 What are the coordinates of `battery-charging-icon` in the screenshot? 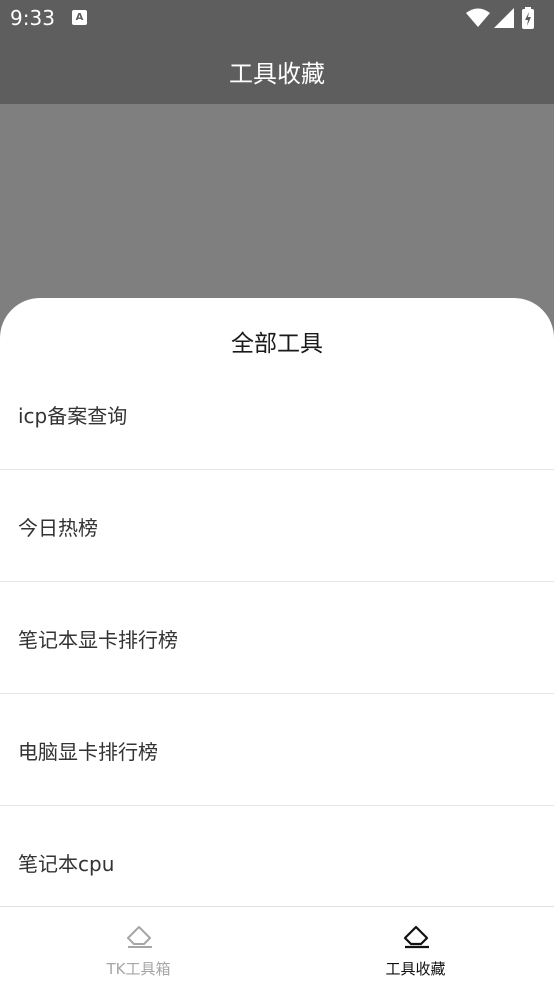 It's located at (528, 18).